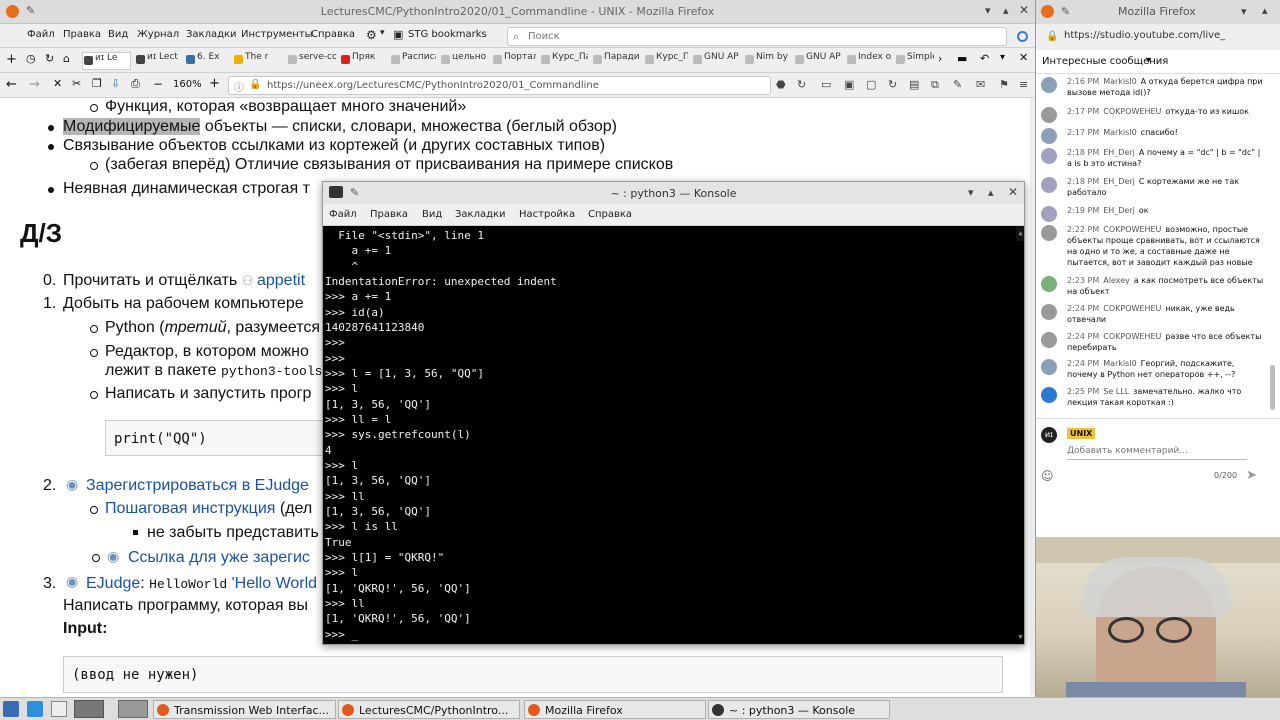 The width and height of the screenshot is (1280, 720). What do you see at coordinates (962, 58) in the screenshot?
I see `save-icon: ▬` at bounding box center [962, 58].